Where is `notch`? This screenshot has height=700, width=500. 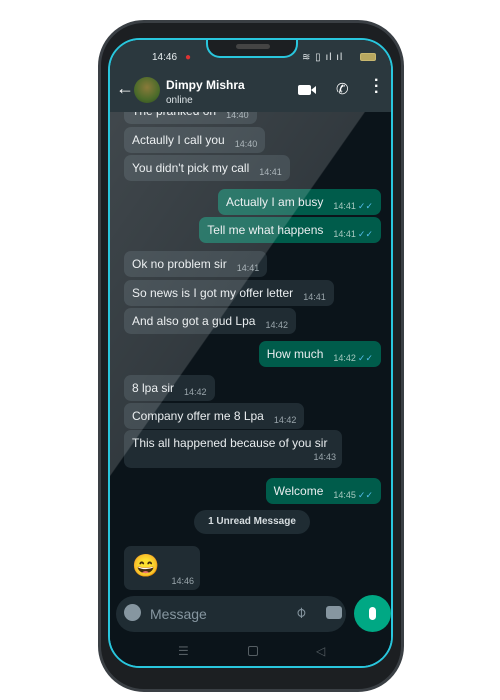 notch is located at coordinates (252, 49).